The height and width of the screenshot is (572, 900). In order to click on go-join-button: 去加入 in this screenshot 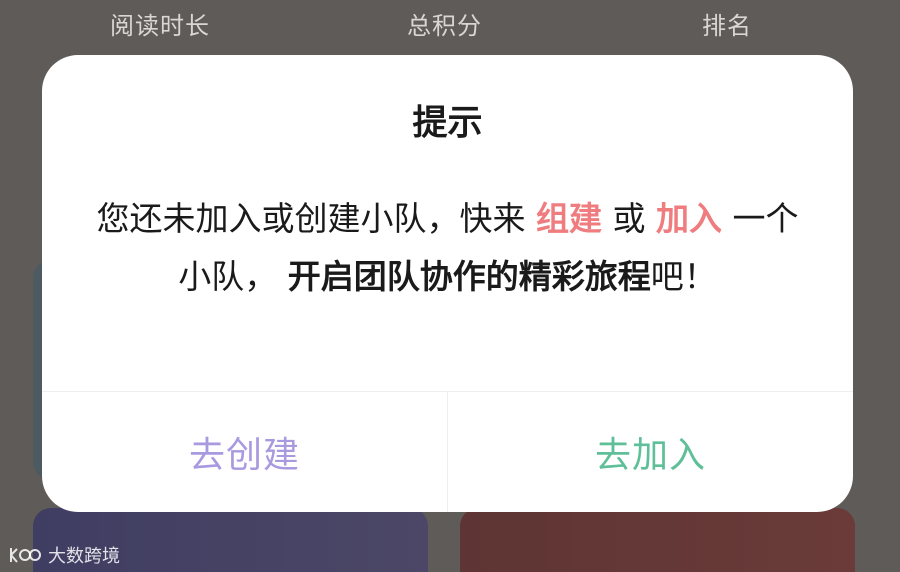, I will do `click(650, 452)`.